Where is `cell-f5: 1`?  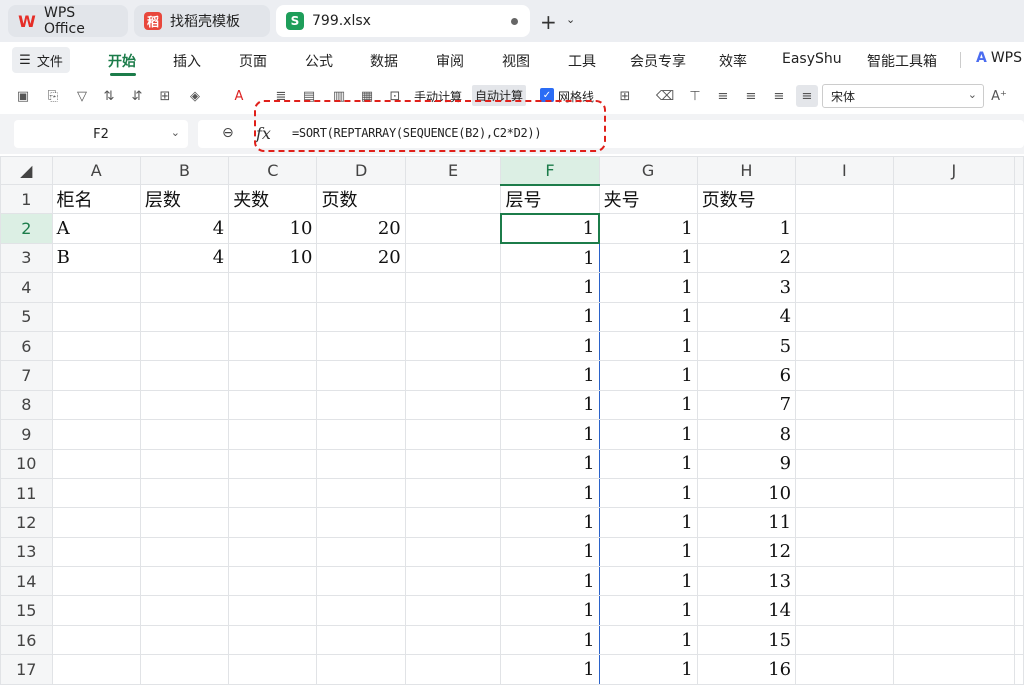
cell-f5: 1 is located at coordinates (550, 316).